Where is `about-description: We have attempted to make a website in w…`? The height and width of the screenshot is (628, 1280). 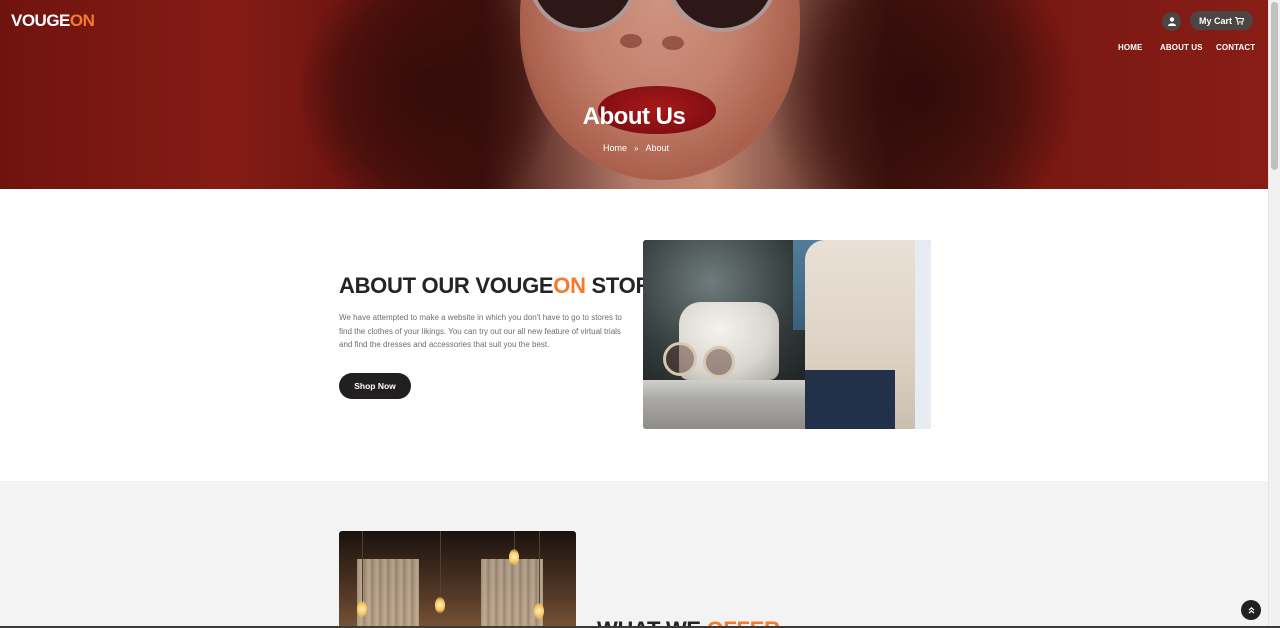
about-description: We have attempted to make a website in w… is located at coordinates (480, 331).